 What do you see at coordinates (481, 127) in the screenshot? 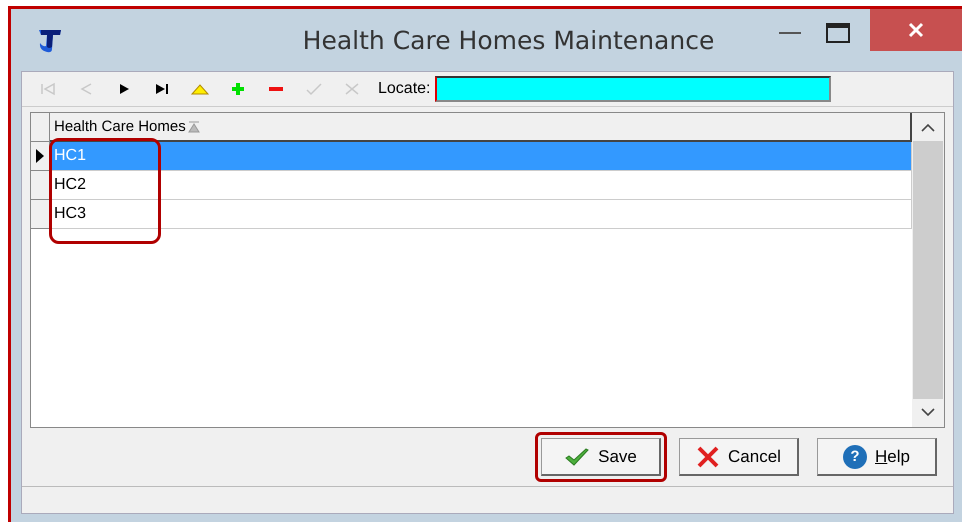
I see `column-header: Health Care Homes` at bounding box center [481, 127].